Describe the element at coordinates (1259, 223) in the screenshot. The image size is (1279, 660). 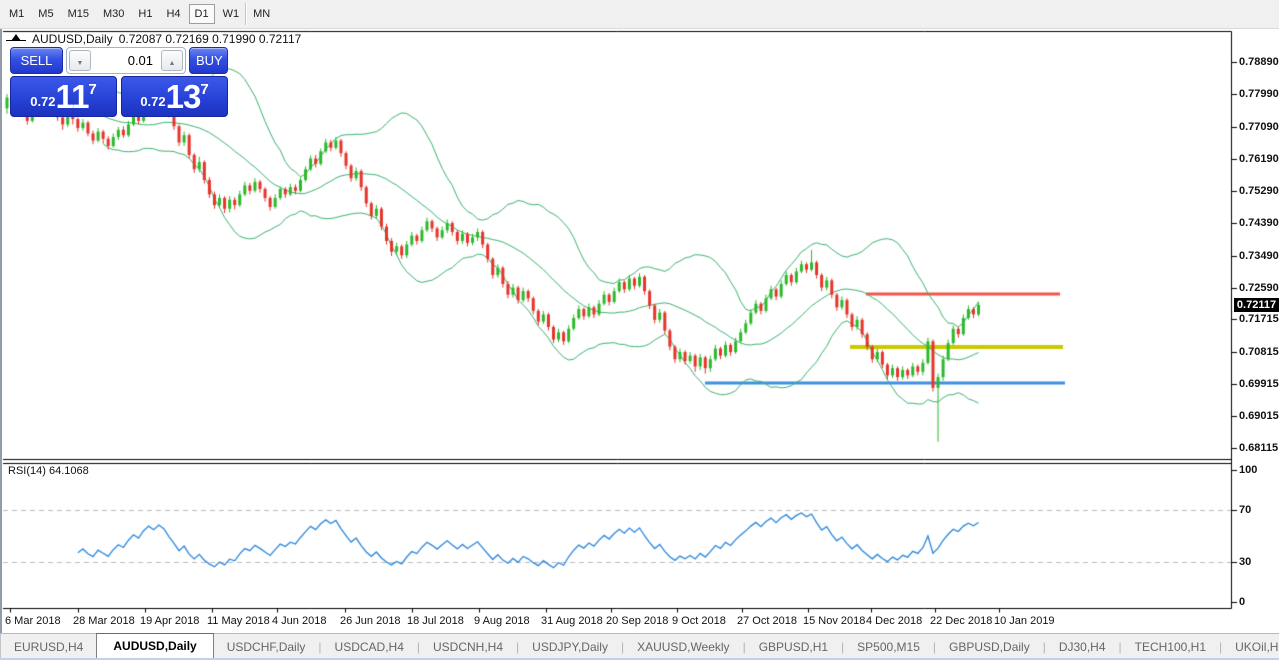
I see `price-axis-label: 0.74390` at that location.